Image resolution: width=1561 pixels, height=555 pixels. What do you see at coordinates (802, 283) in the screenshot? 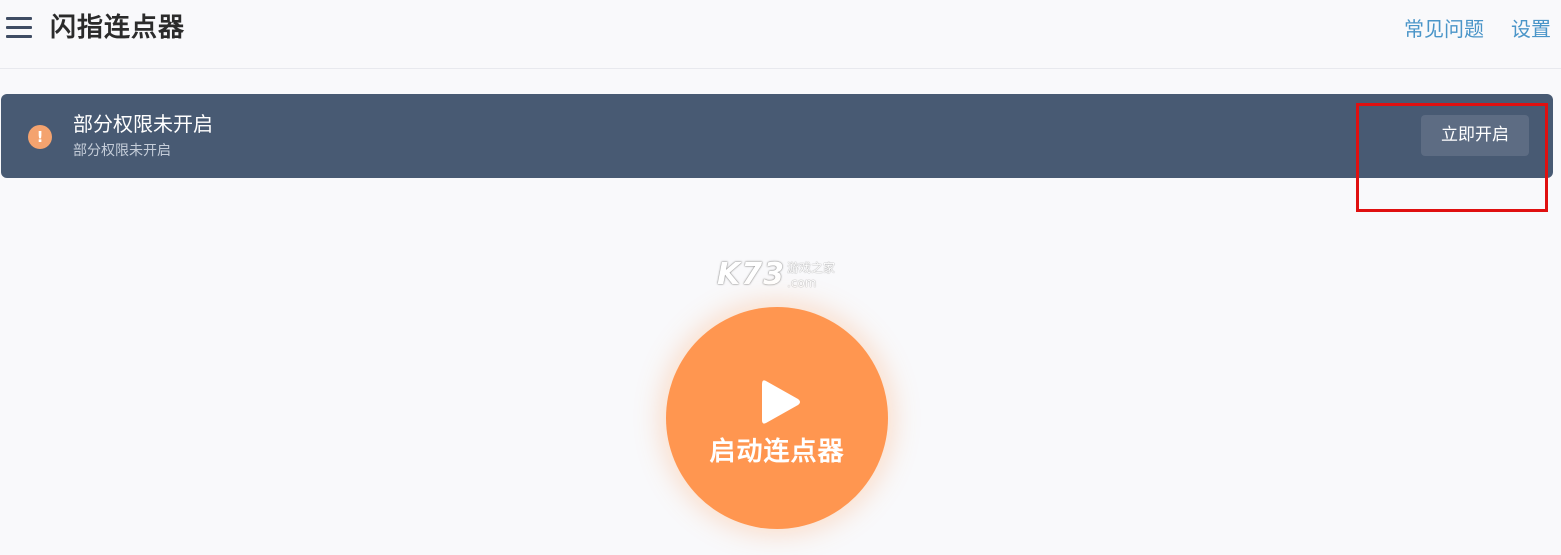
I see `watermark-domain: .com` at bounding box center [802, 283].